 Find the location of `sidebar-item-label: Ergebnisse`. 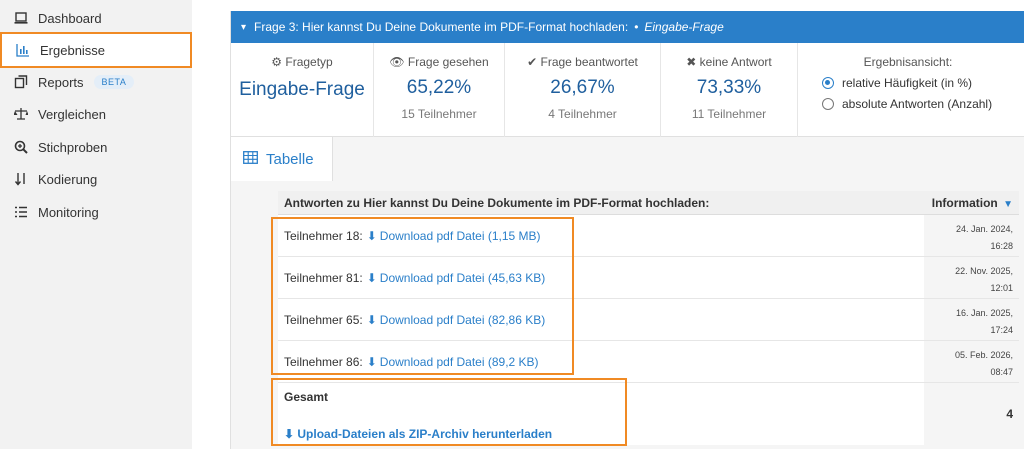

sidebar-item-label: Ergebnisse is located at coordinates (73, 50).